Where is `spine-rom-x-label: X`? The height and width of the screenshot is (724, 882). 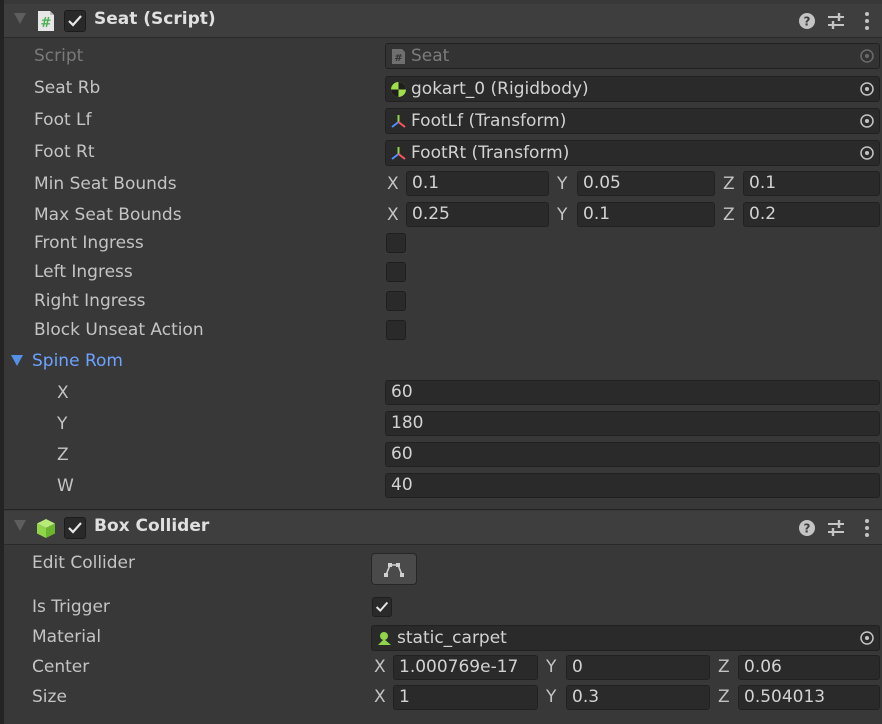
spine-rom-x-label: X is located at coordinates (63, 393).